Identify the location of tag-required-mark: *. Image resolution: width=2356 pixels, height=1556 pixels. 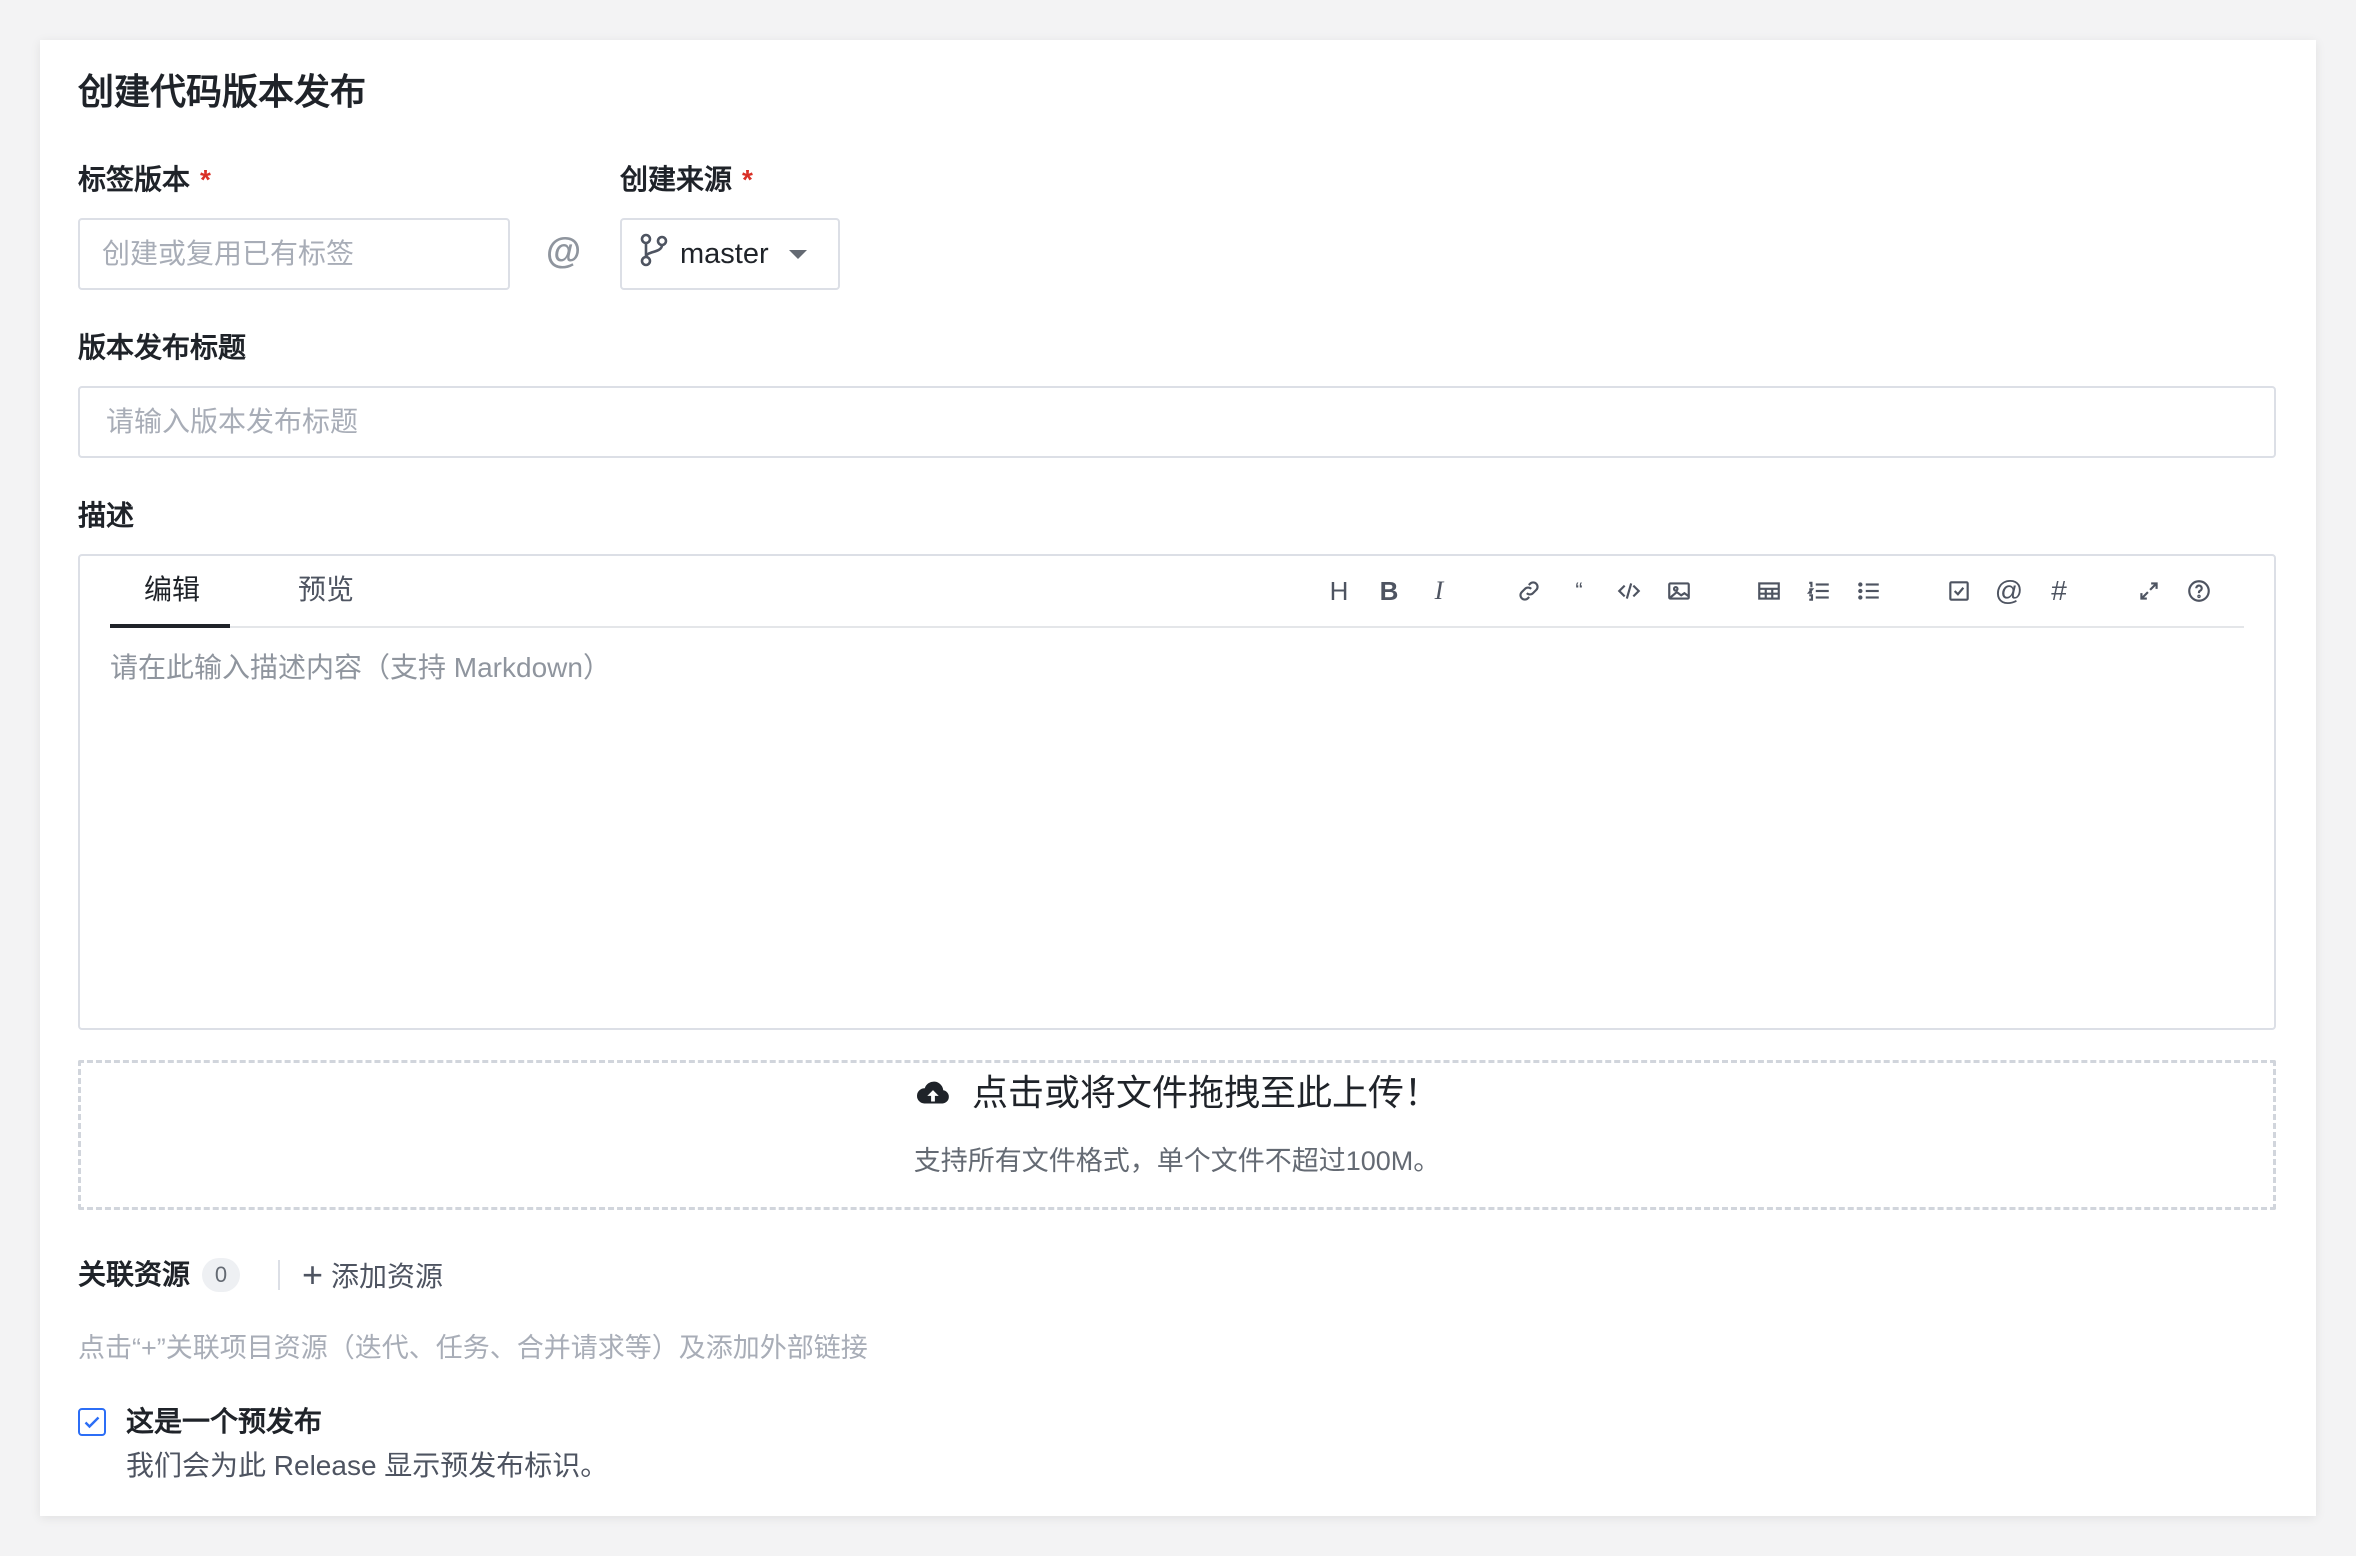
(205, 179).